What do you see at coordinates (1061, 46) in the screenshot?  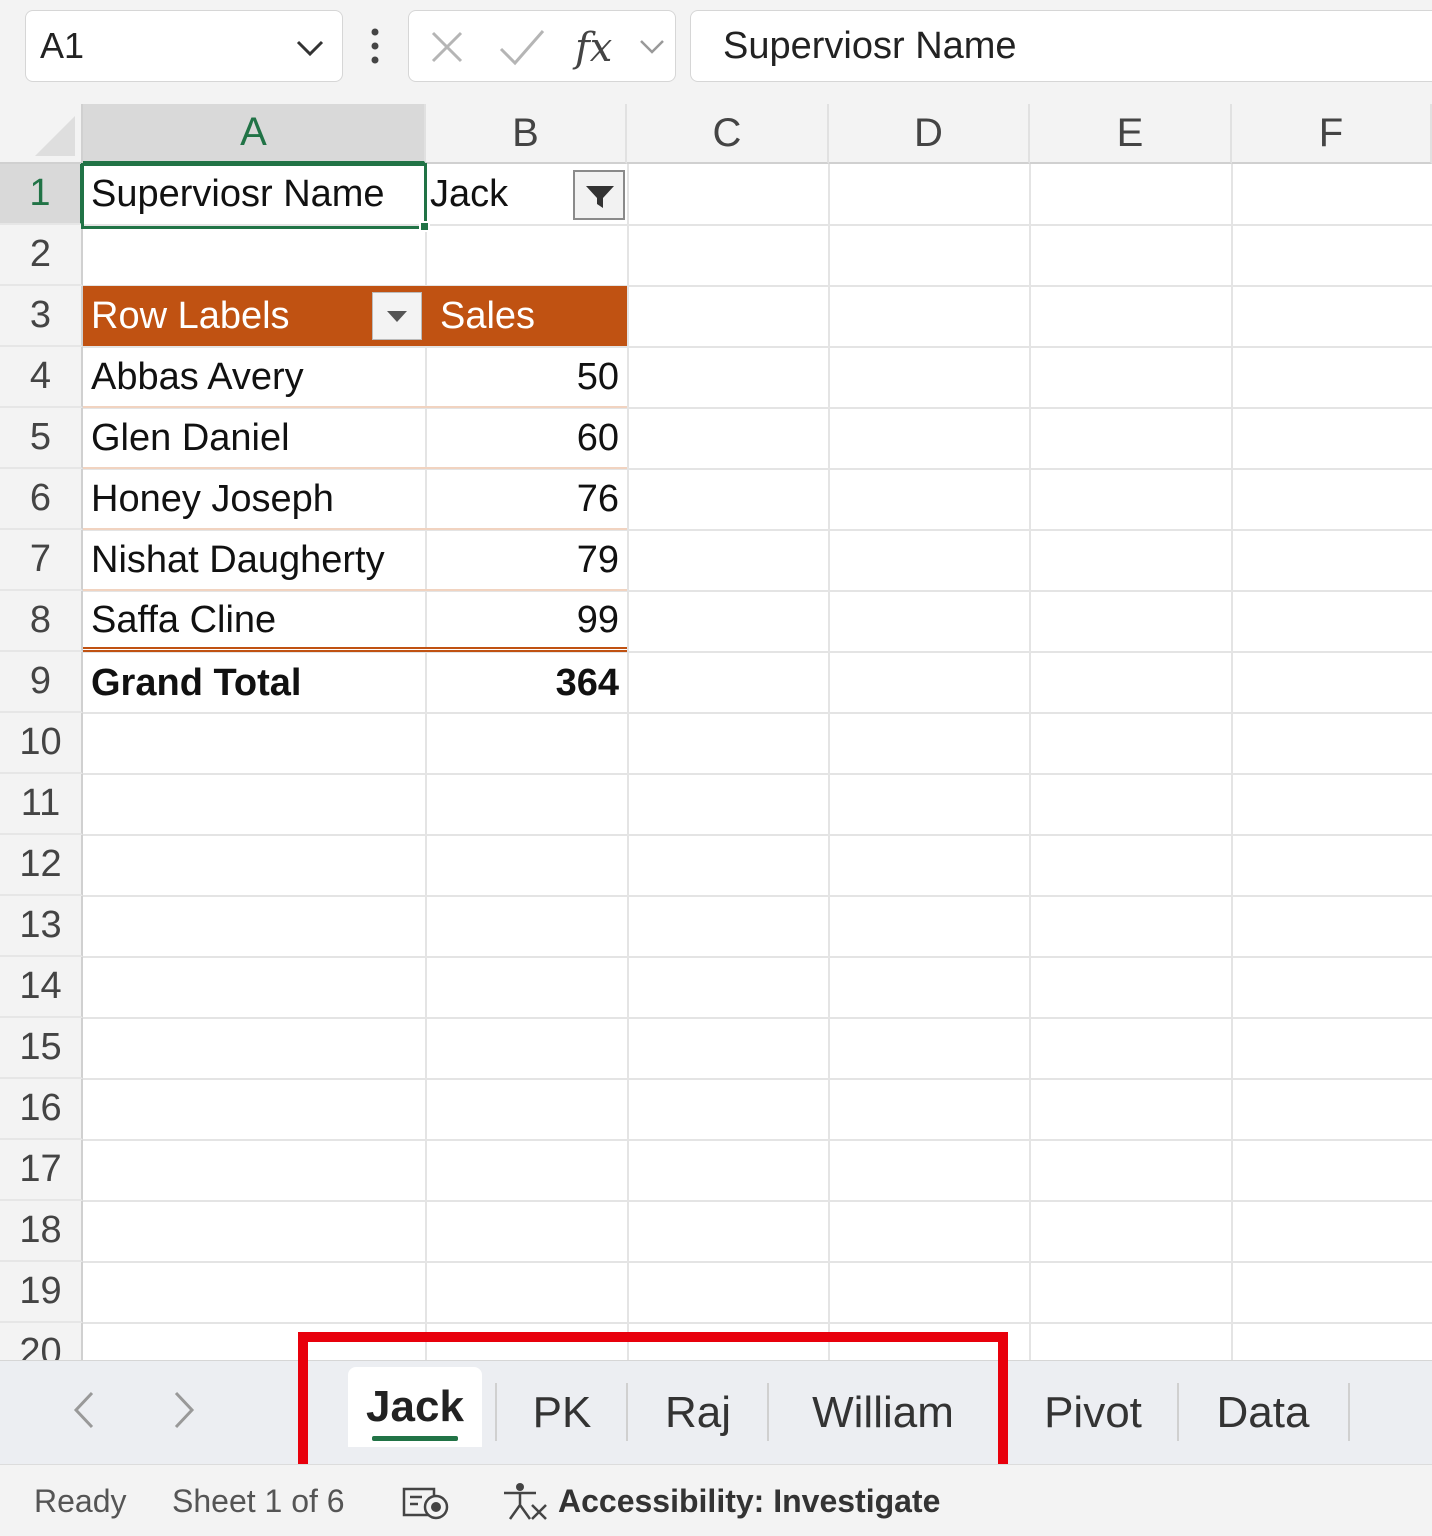 I see `formula-input: Superviosr Name` at bounding box center [1061, 46].